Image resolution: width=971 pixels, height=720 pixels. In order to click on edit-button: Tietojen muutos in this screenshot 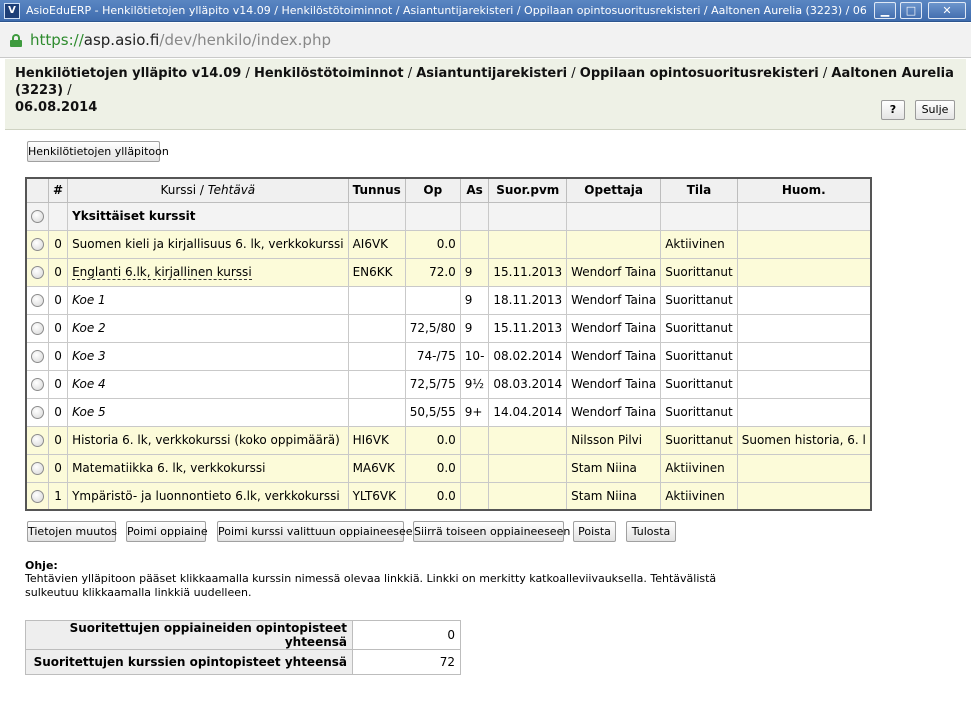, I will do `click(72, 531)`.